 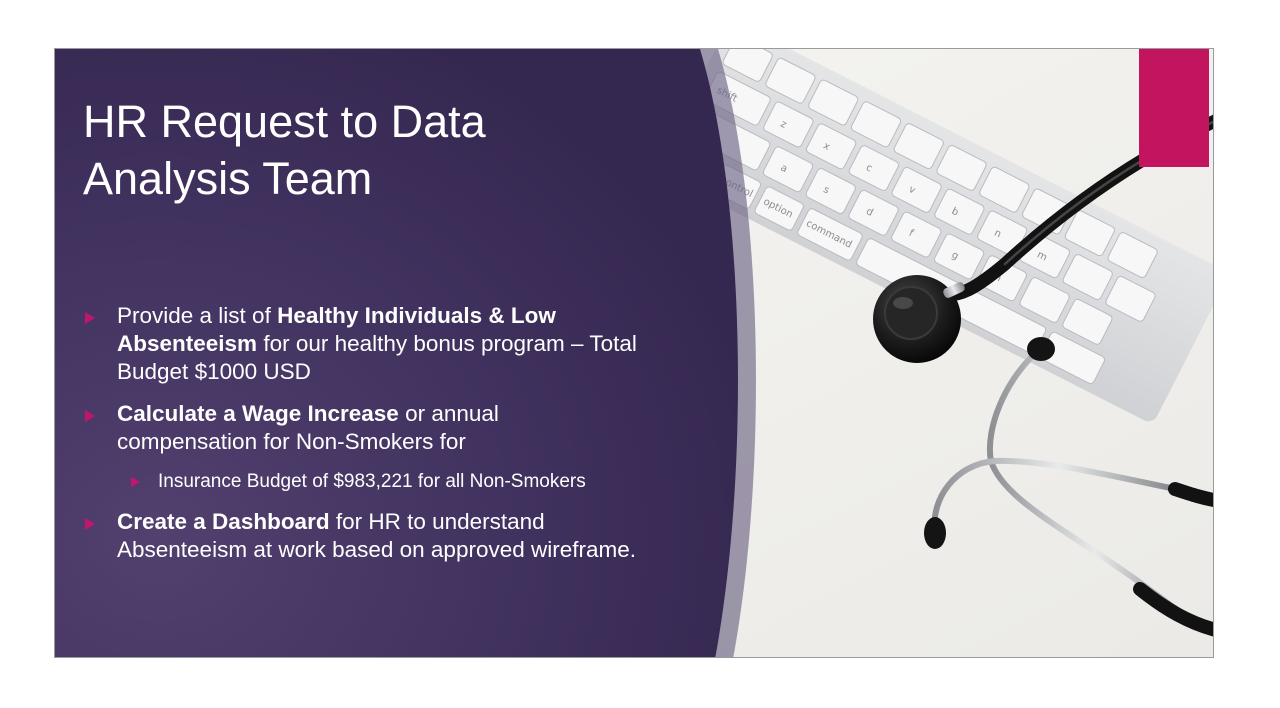 I want to click on accent-tab, so click(x=1174, y=108).